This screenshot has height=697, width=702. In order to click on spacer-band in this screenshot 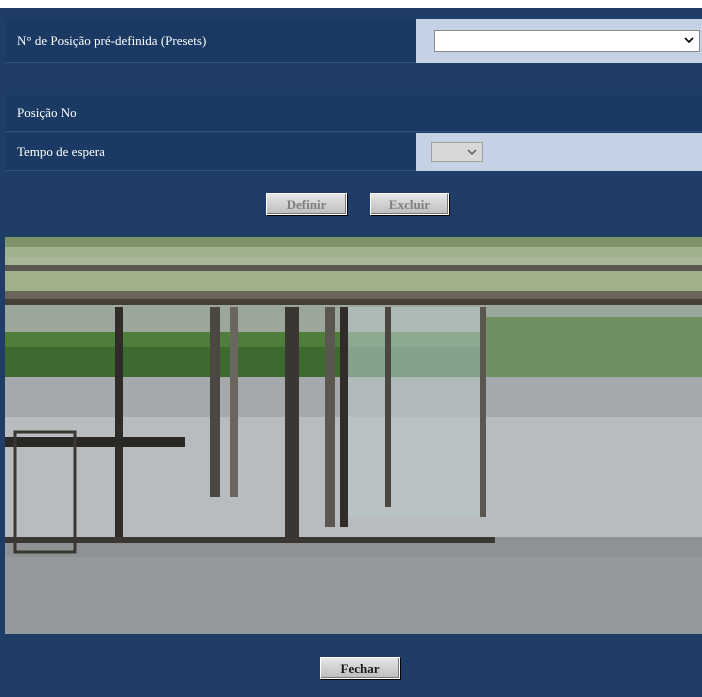, I will do `click(353, 79)`.